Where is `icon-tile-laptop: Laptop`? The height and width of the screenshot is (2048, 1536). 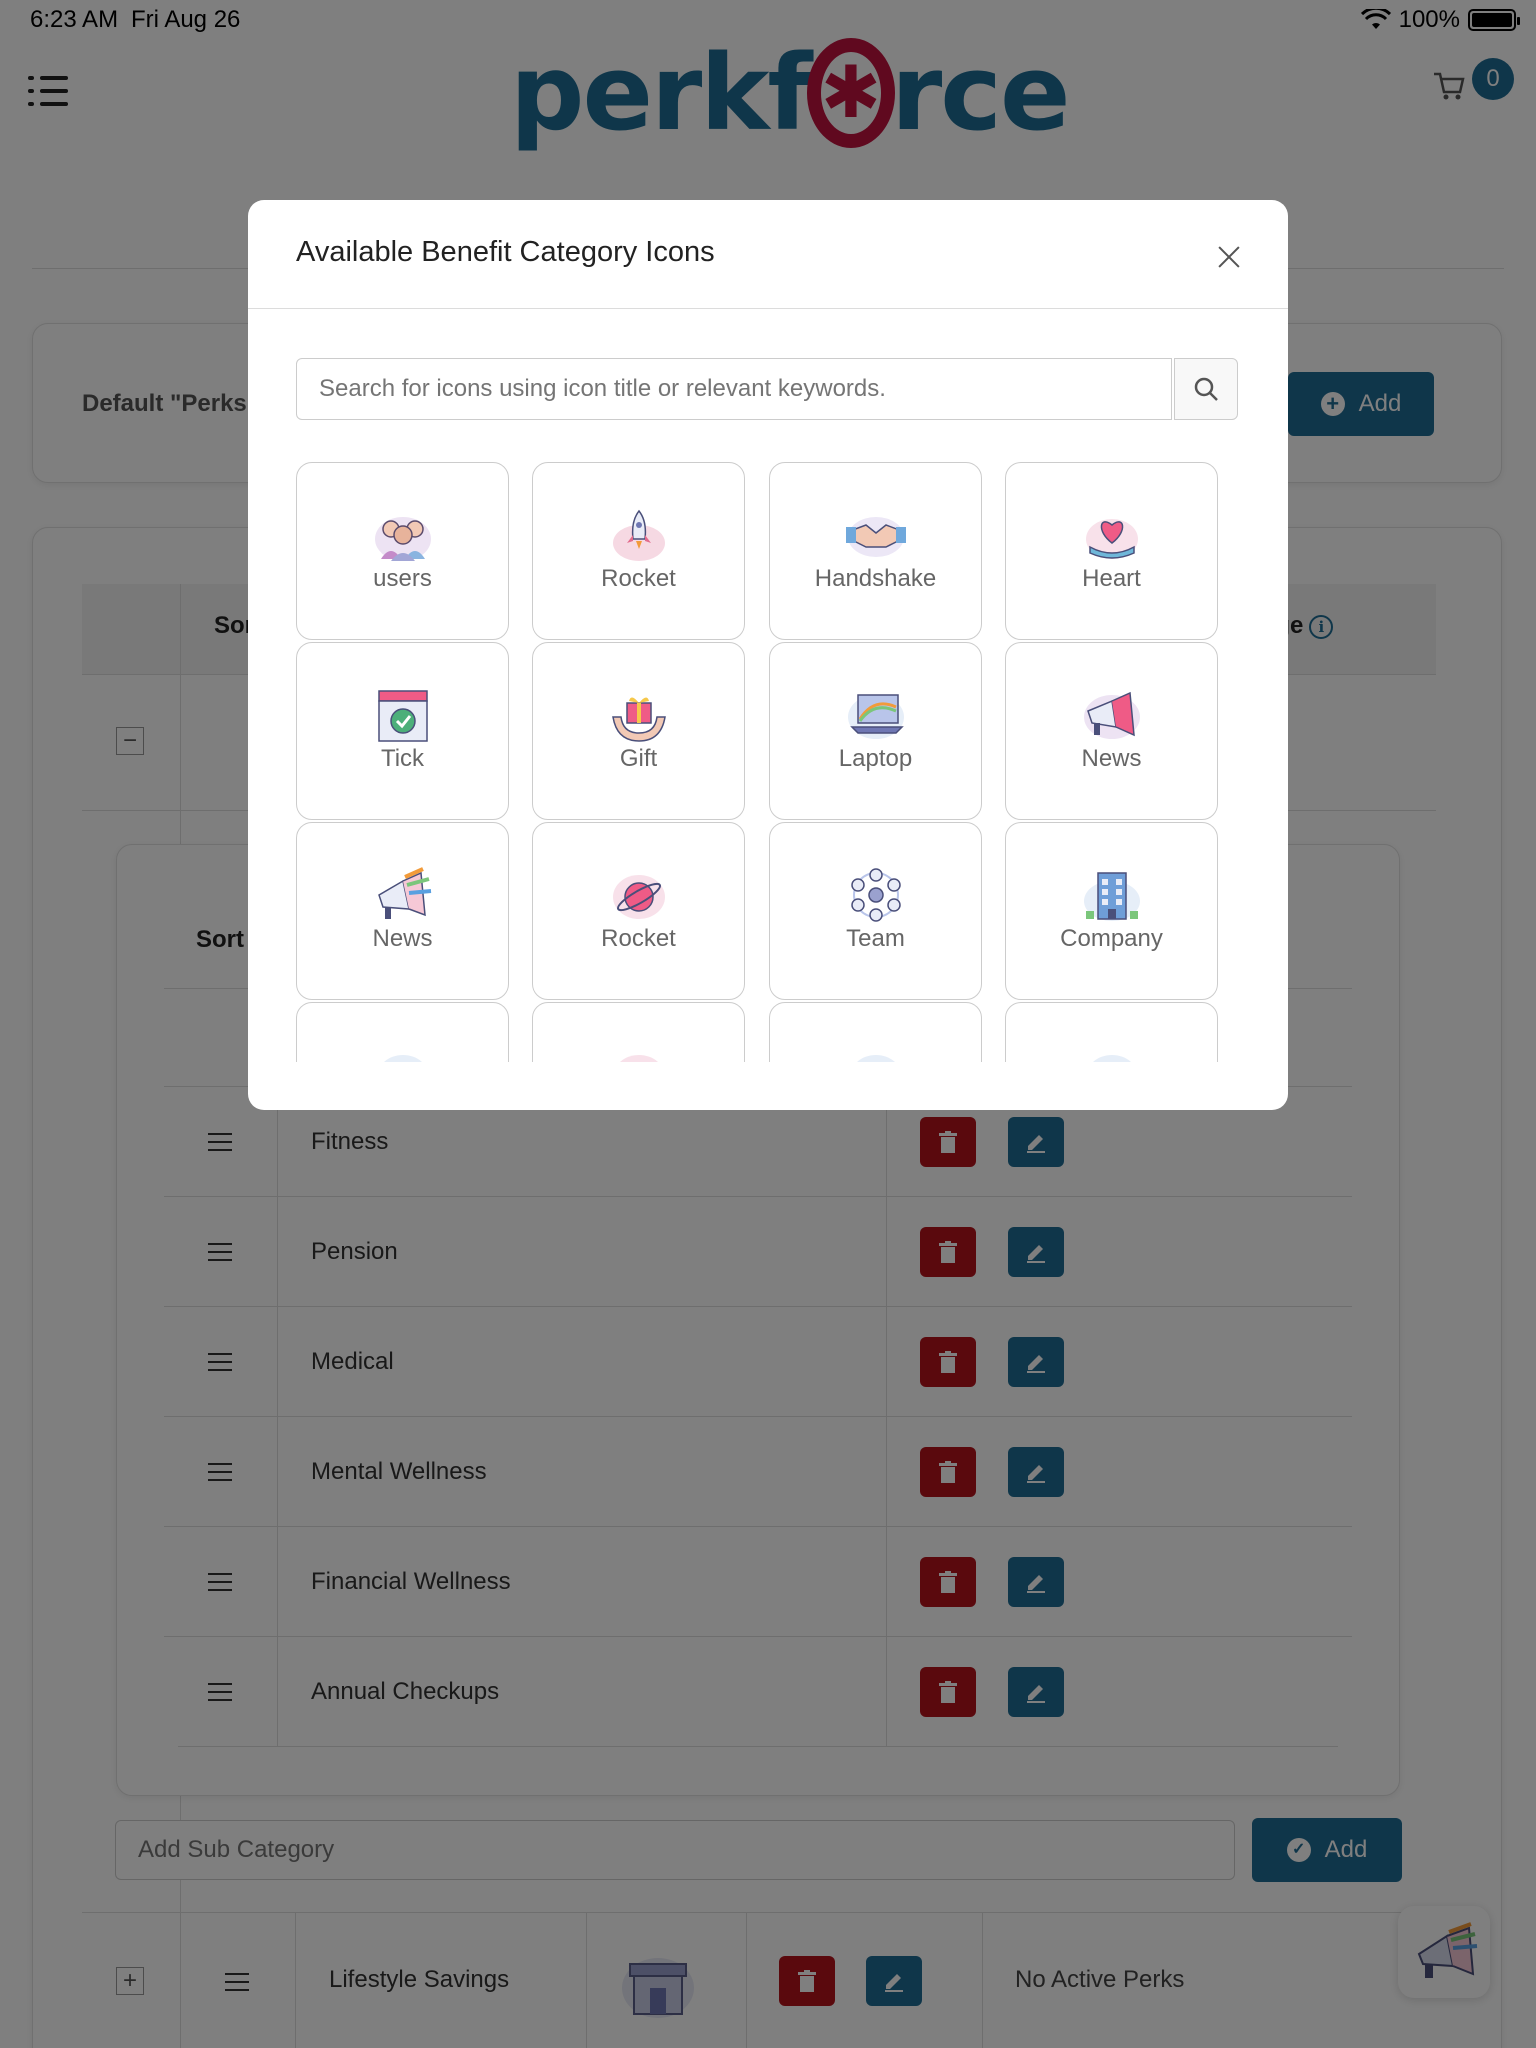 icon-tile-laptop: Laptop is located at coordinates (875, 731).